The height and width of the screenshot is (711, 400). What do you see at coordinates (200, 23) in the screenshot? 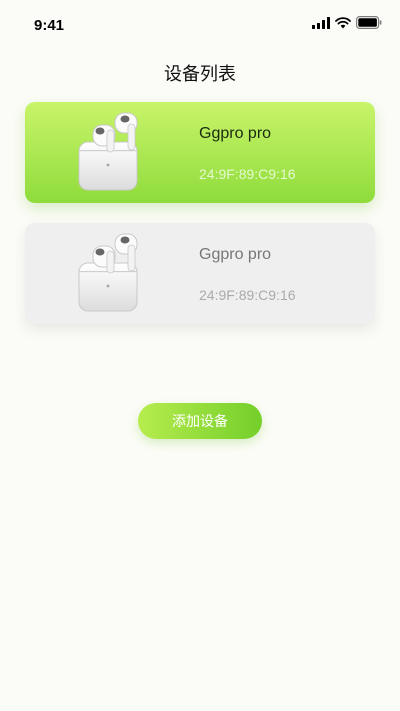
I see `status-bar: 9:41` at bounding box center [200, 23].